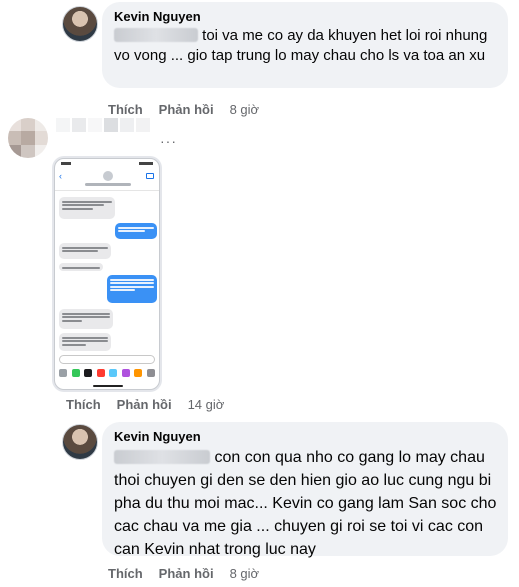 The width and height of the screenshot is (519, 587). Describe the element at coordinates (108, 386) in the screenshot. I see `home-indicator` at that location.